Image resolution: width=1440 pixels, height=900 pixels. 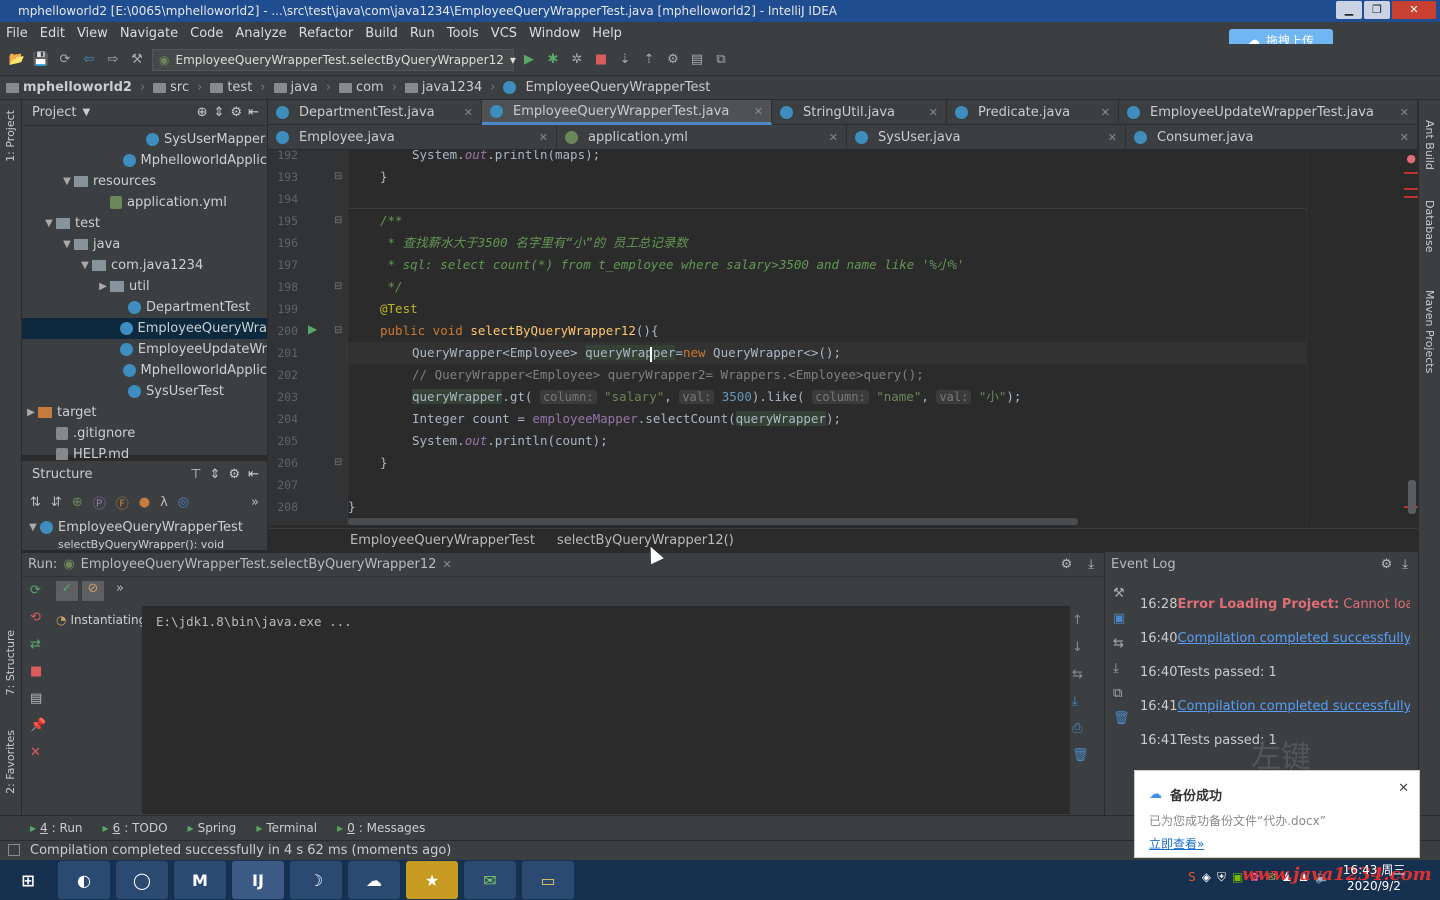 What do you see at coordinates (316, 880) in the screenshot?
I see `taskbar-eclipse-icon: ☽` at bounding box center [316, 880].